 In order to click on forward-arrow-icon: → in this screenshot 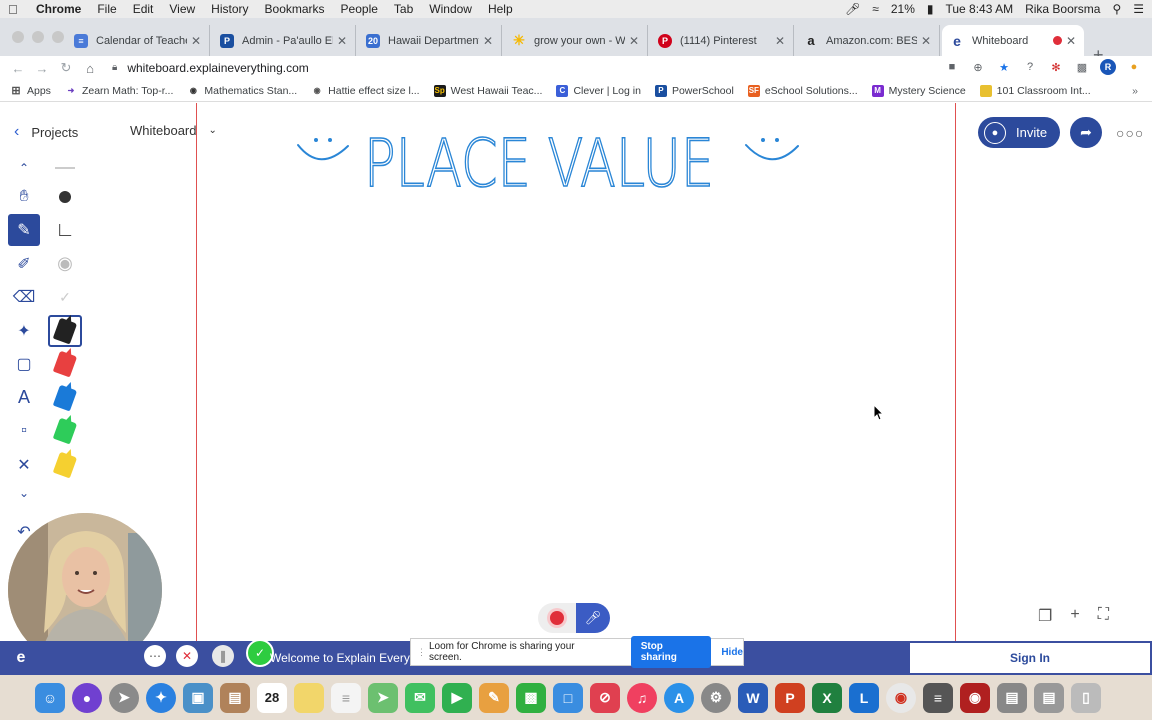, I will do `click(42, 68)`.